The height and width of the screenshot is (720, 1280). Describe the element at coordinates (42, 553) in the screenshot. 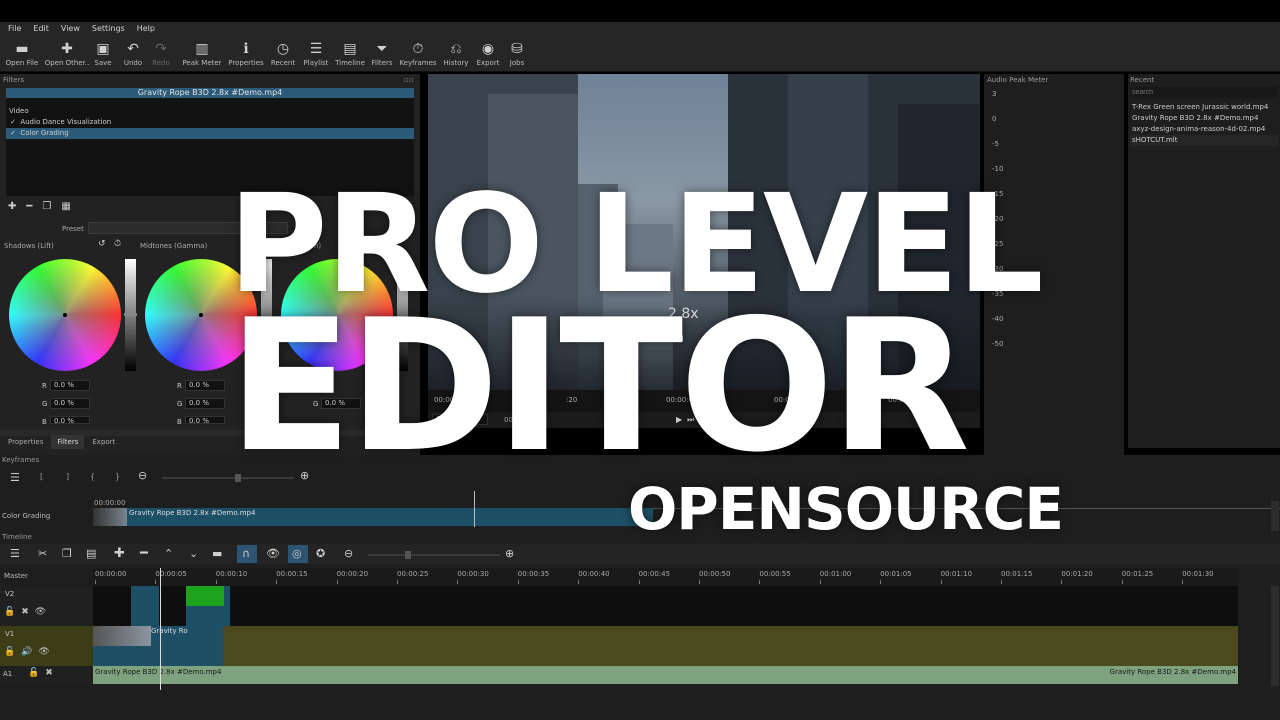

I see `cut-icon: ✂` at that location.